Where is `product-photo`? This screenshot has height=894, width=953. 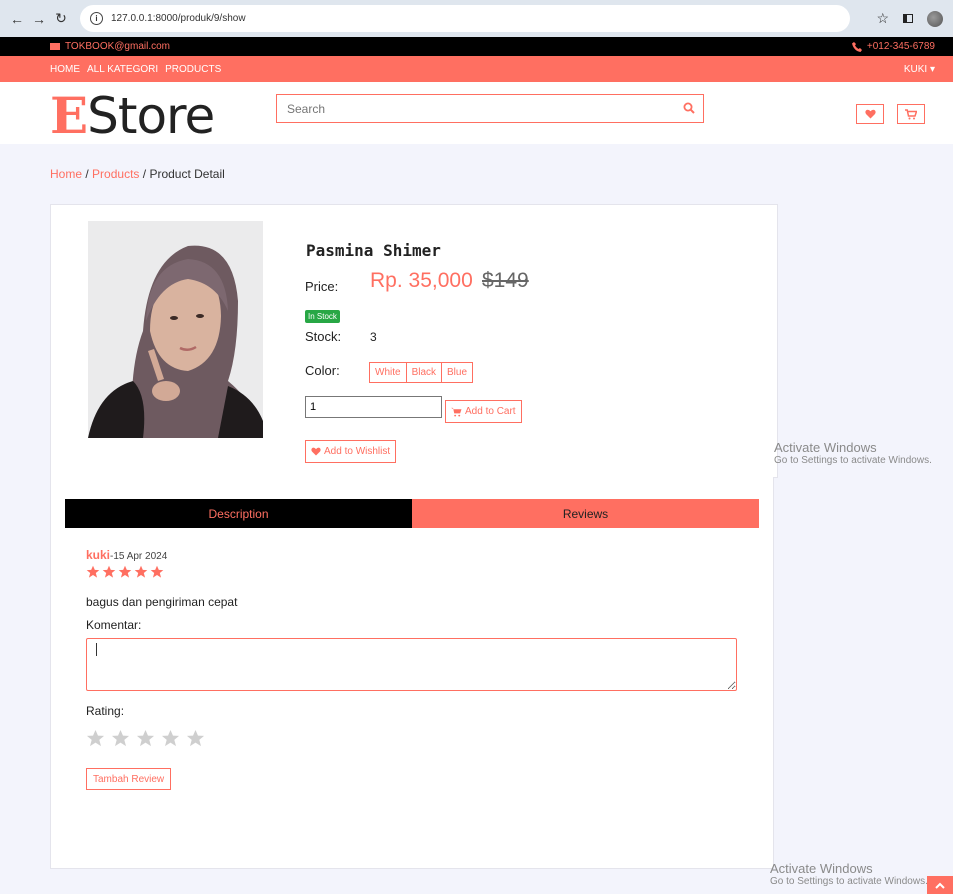
product-photo is located at coordinates (175, 329).